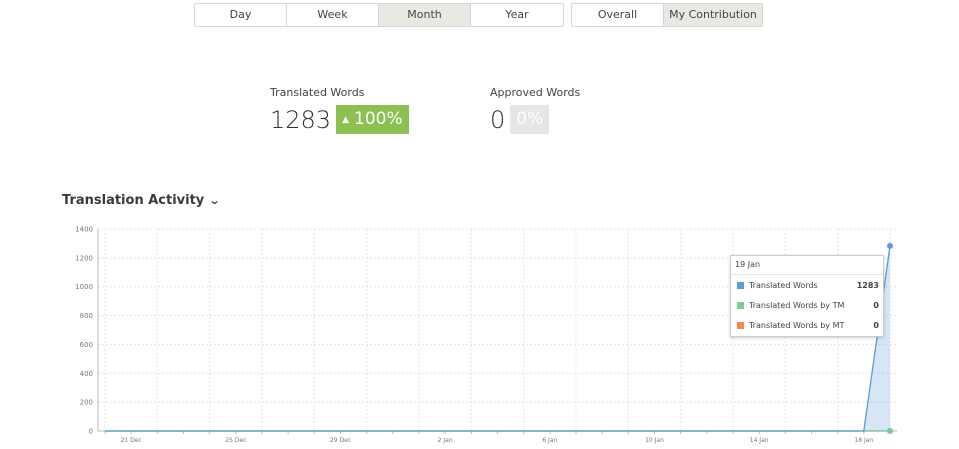  What do you see at coordinates (340, 440) in the screenshot?
I see `x-tick-label: 29 Dec` at bounding box center [340, 440].